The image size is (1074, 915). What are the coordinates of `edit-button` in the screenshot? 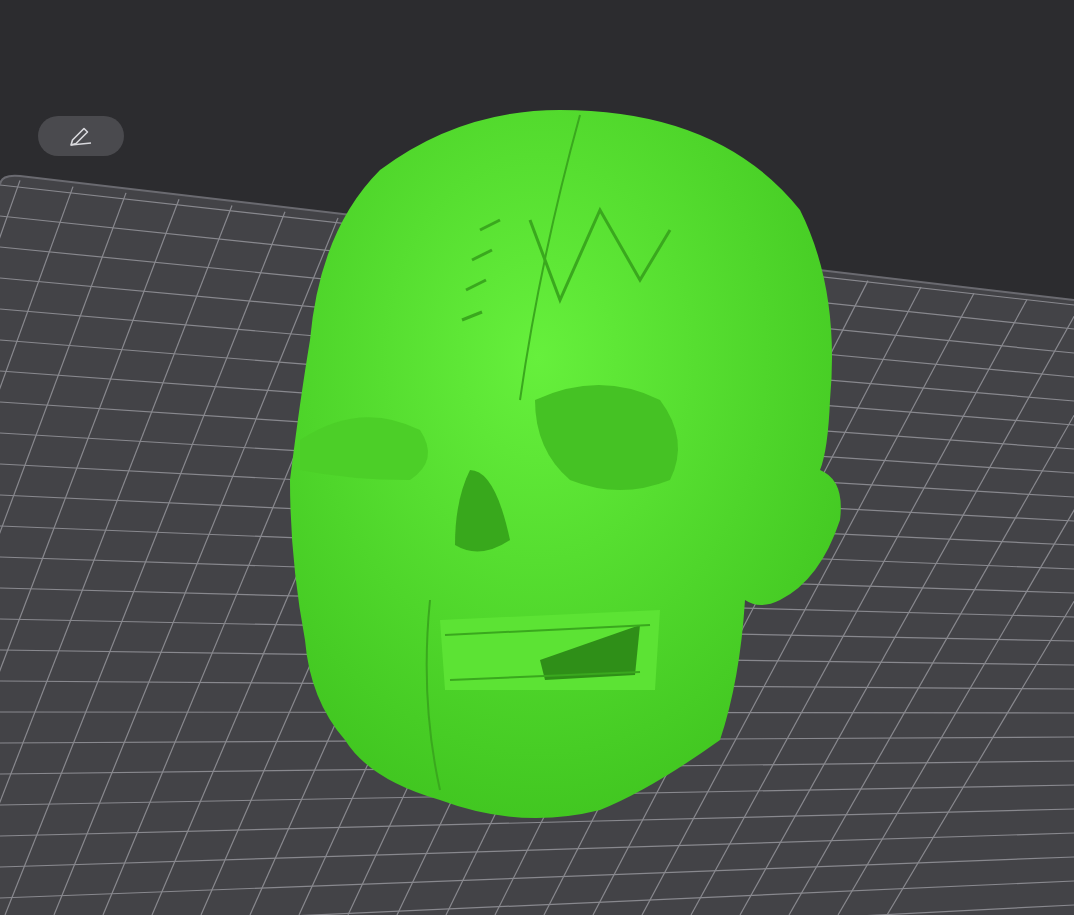 It's located at (81, 136).